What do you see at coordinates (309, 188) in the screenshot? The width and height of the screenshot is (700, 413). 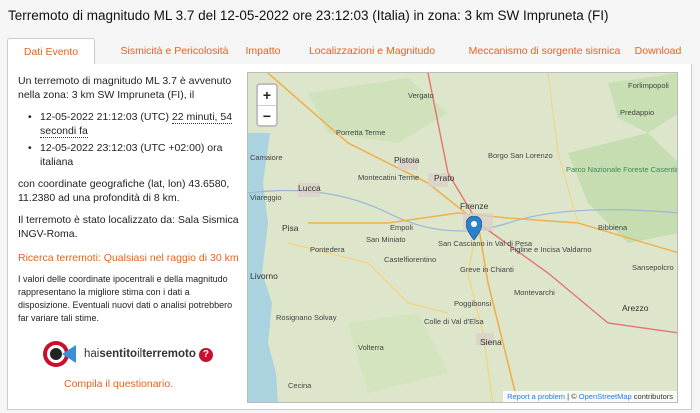 I see `place-label: Lucca` at bounding box center [309, 188].